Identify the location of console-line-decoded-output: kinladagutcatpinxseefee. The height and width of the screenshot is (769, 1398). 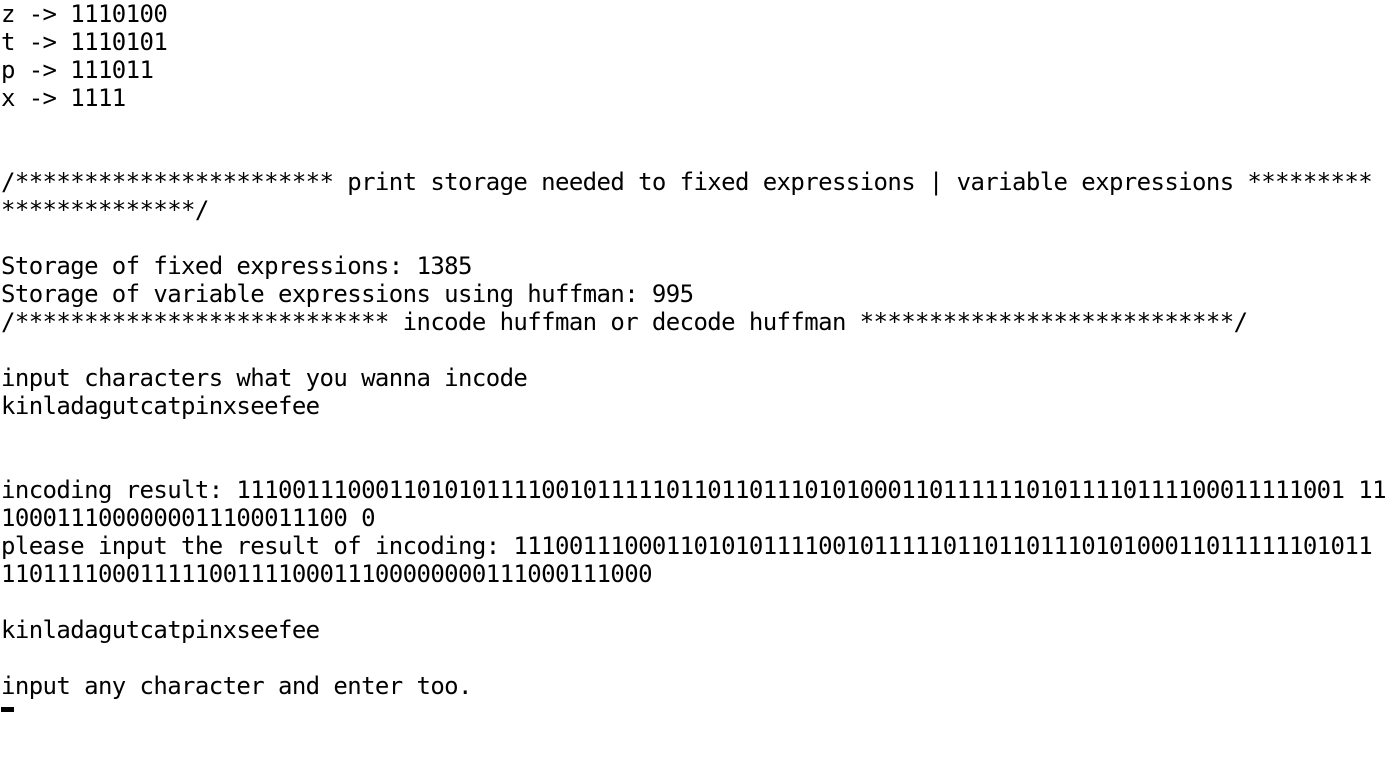
(160, 630).